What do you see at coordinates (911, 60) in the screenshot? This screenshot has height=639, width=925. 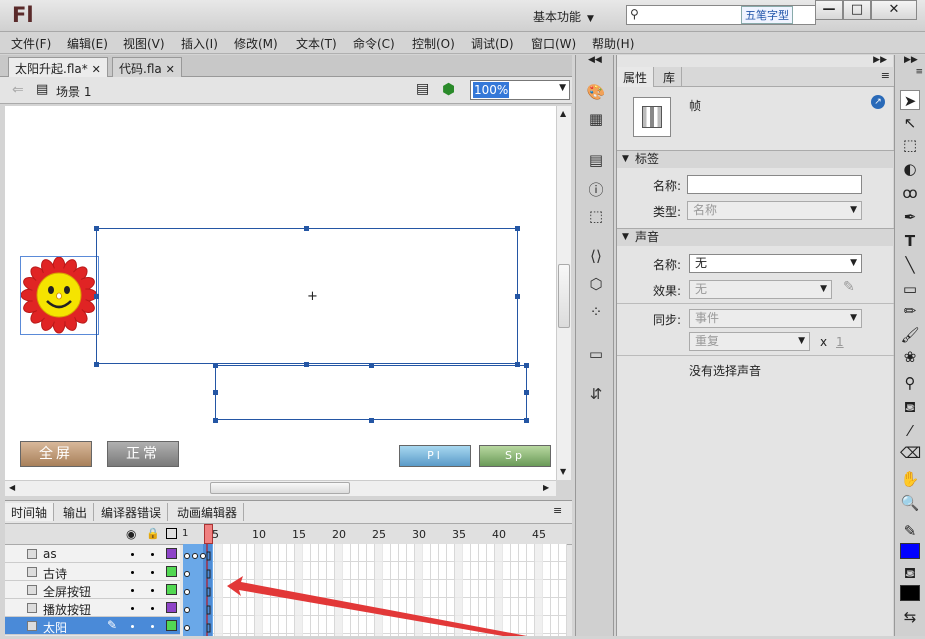 I see `expand-tools-icon: ▶▶` at bounding box center [911, 60].